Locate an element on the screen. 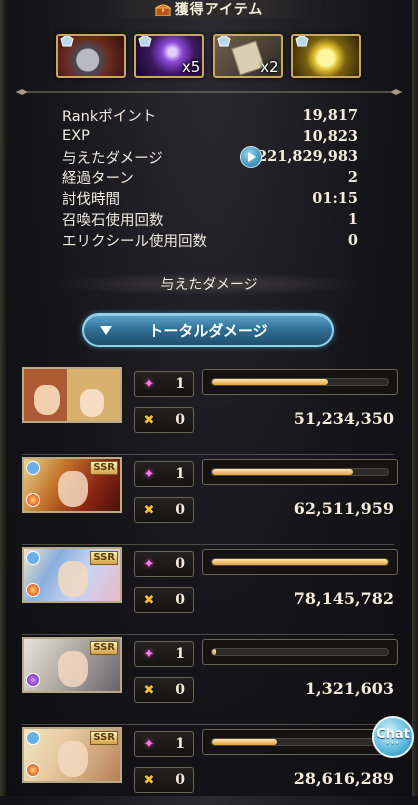 This screenshot has height=805, width=418. stat-label: エリクシール使用回数 is located at coordinates (134, 241).